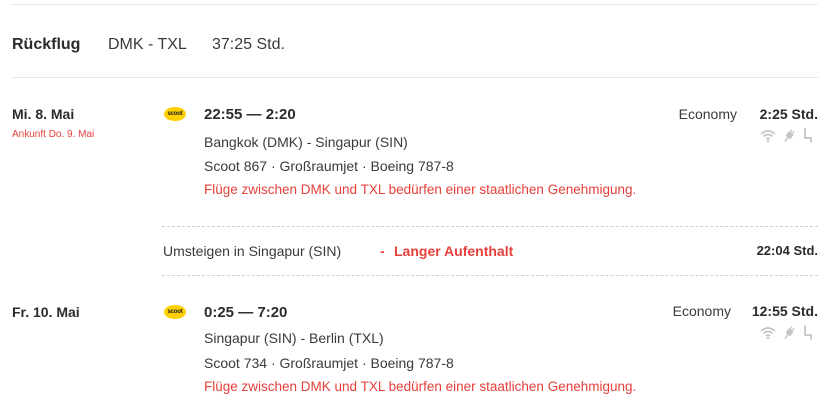 The image size is (828, 418). What do you see at coordinates (415, 4) in the screenshot?
I see `top-divider` at bounding box center [415, 4].